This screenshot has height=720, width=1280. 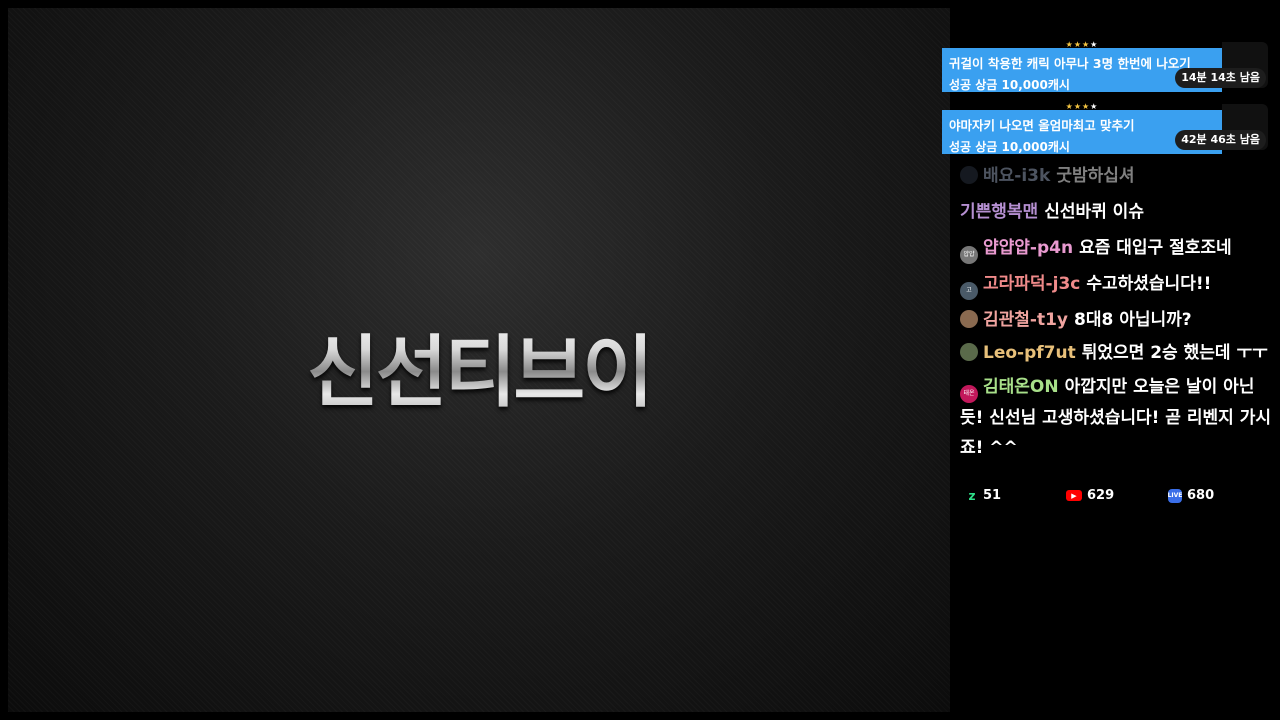 I want to click on avatar: 고, so click(x=969, y=291).